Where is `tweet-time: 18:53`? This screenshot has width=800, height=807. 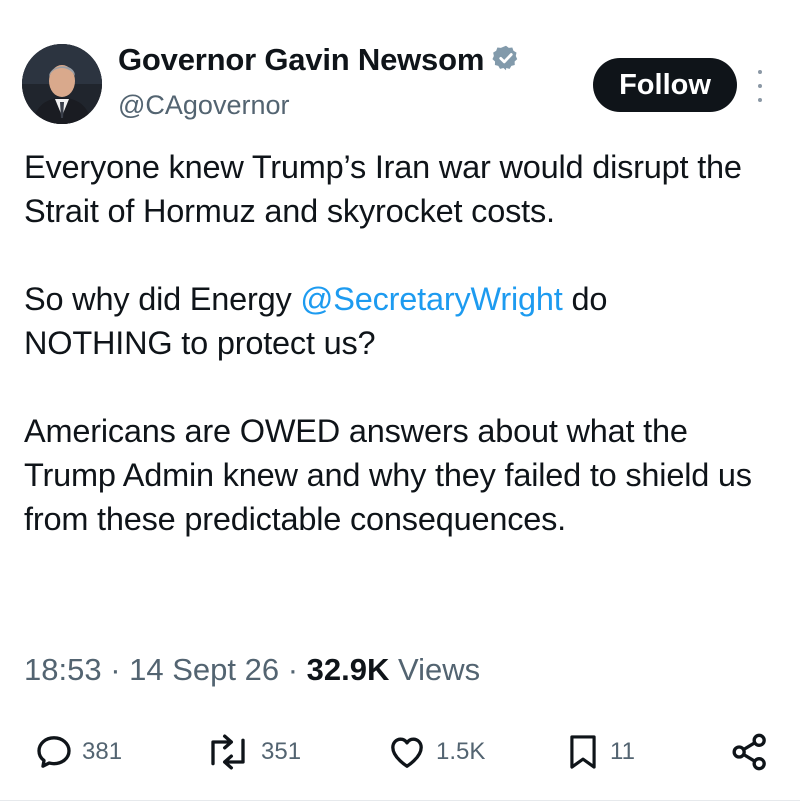 tweet-time: 18:53 is located at coordinates (63, 669).